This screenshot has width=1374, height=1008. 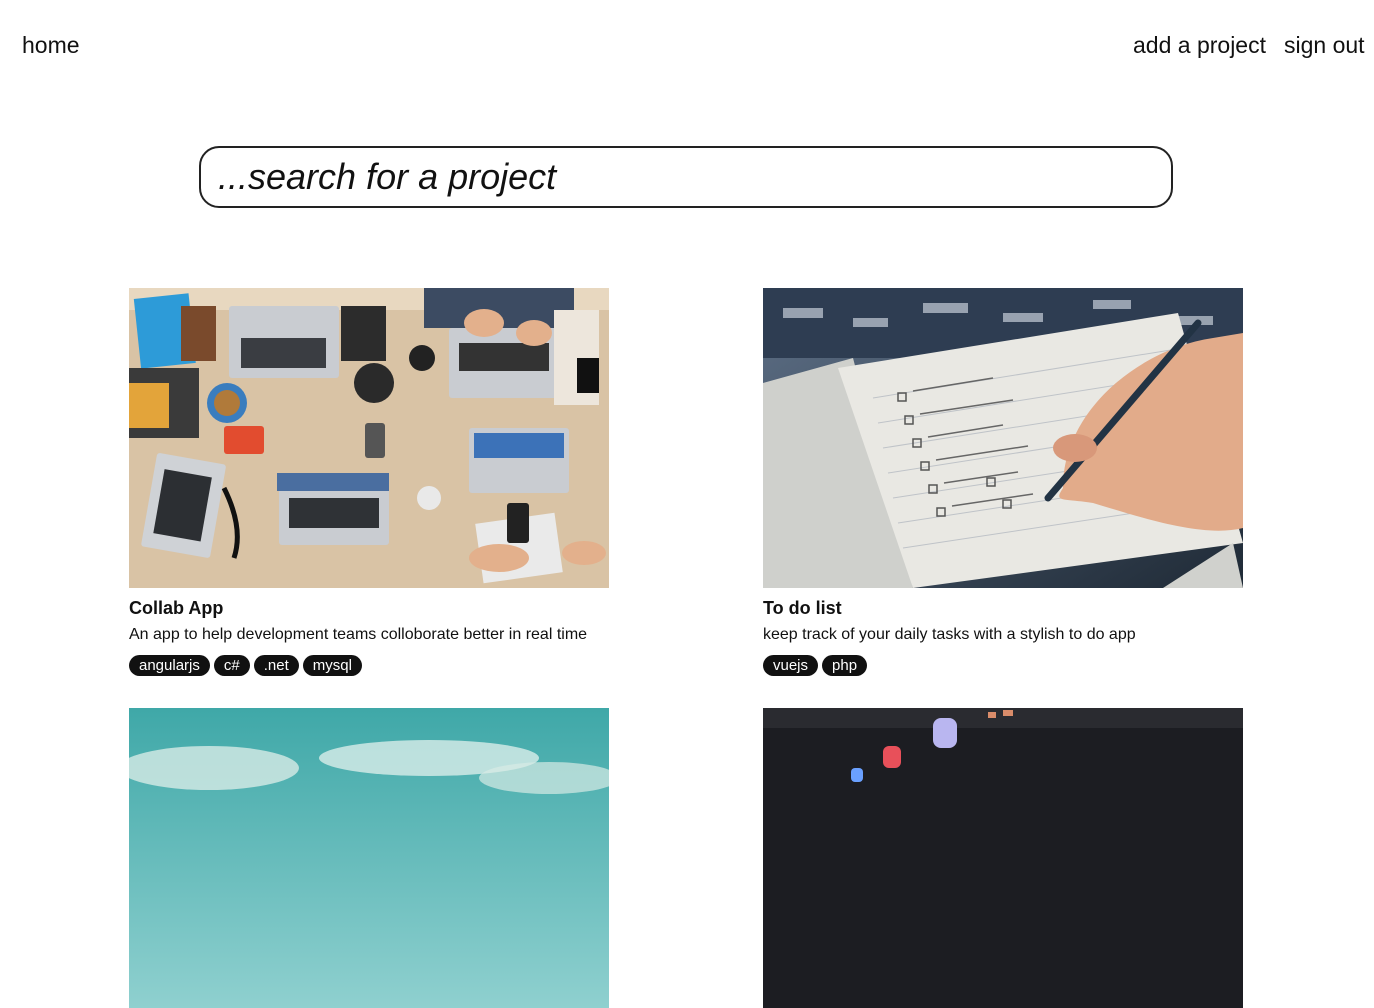 What do you see at coordinates (51, 45) in the screenshot?
I see `nav-home-link: home` at bounding box center [51, 45].